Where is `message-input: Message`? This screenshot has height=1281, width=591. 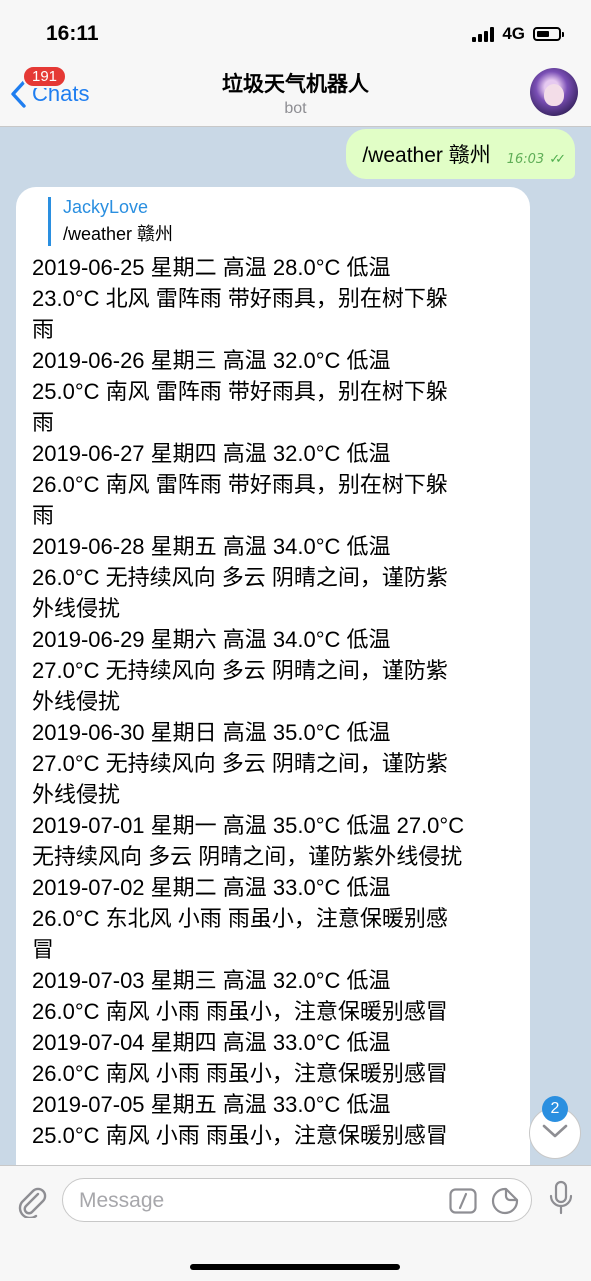
message-input: Message is located at coordinates (297, 1200).